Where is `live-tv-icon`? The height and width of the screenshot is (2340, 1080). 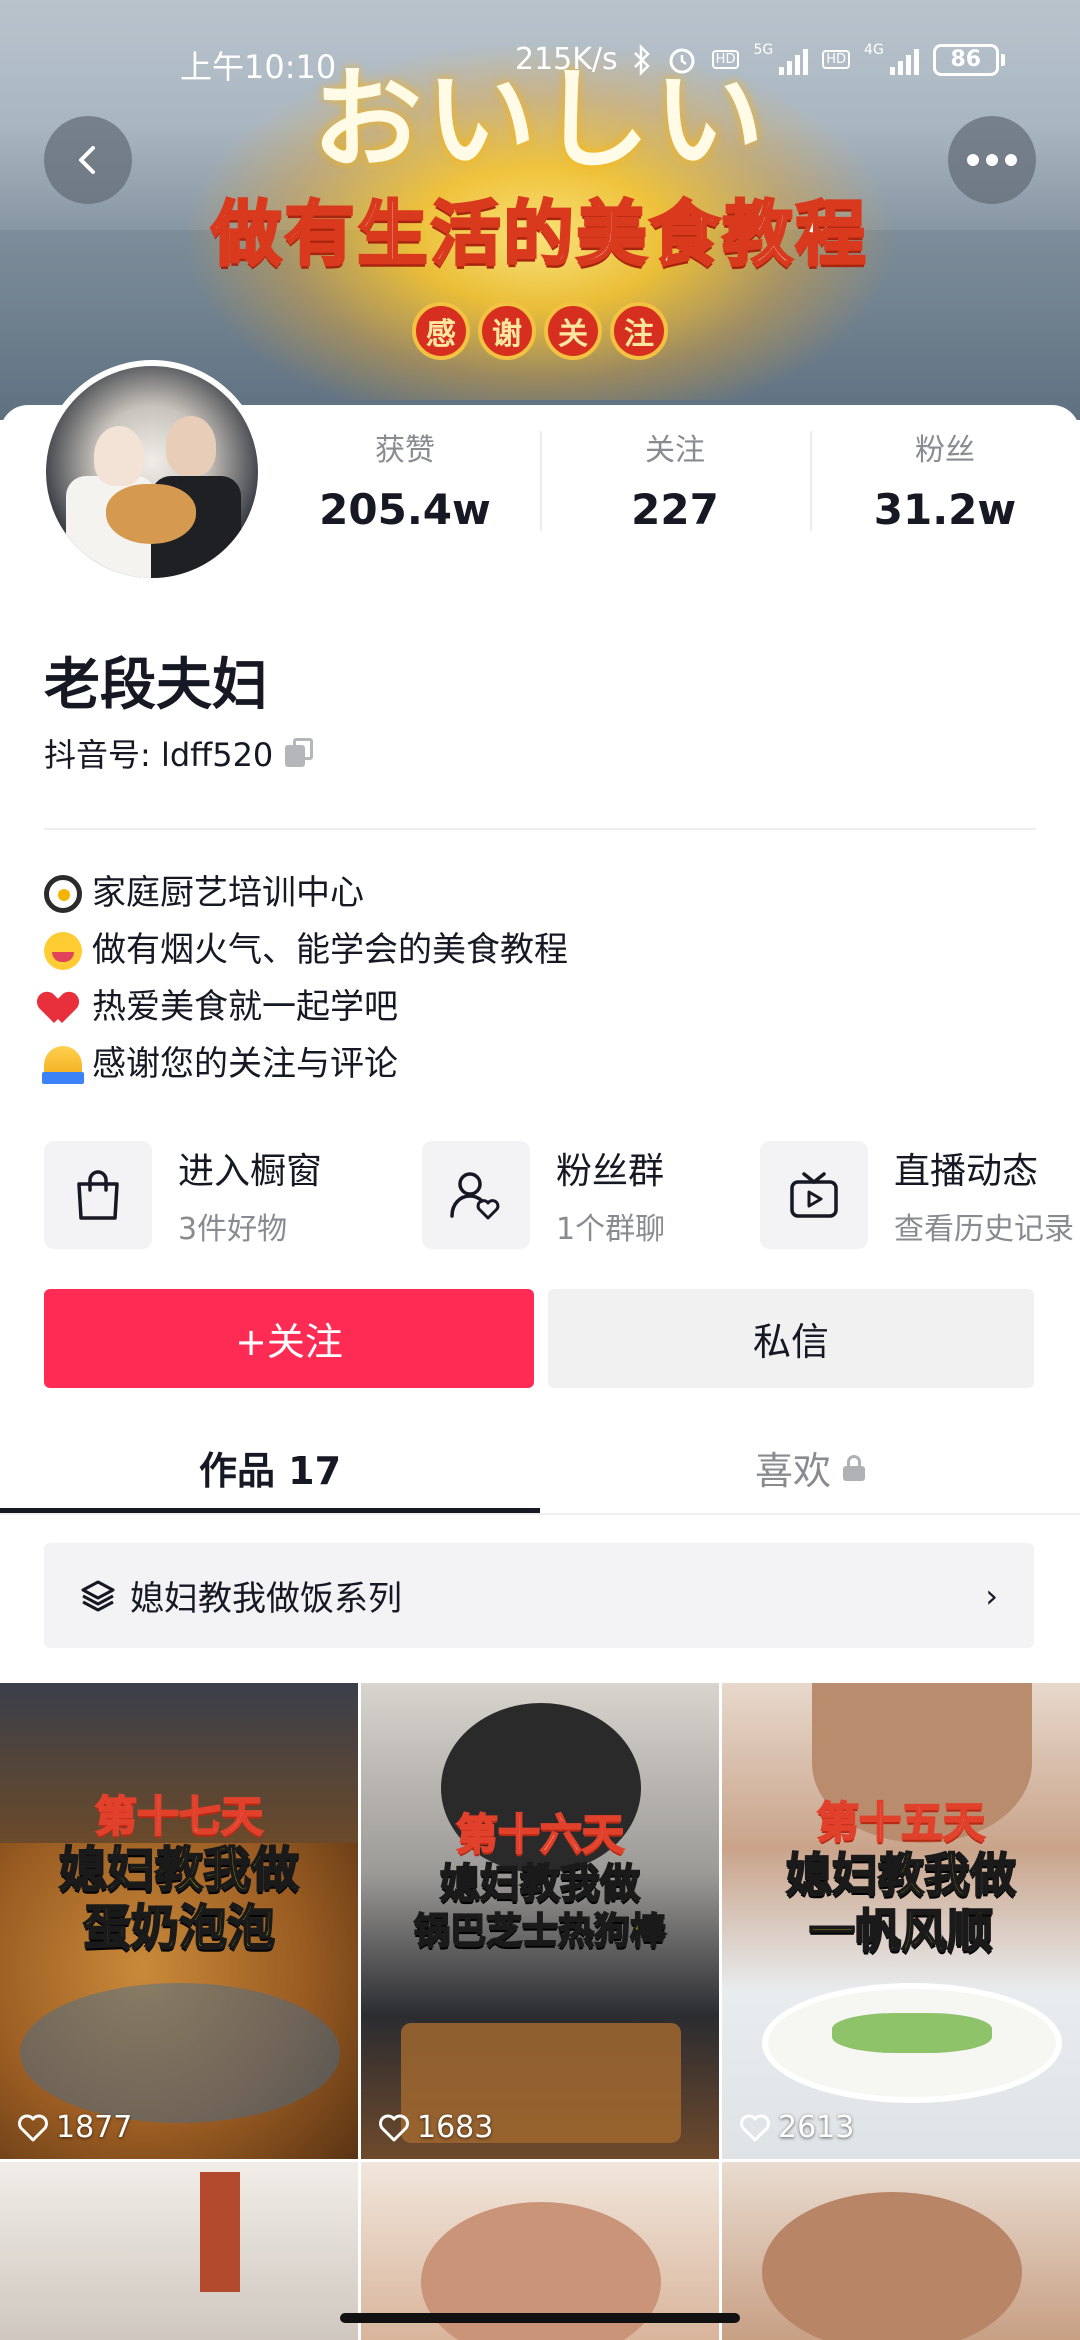
live-tv-icon is located at coordinates (814, 1195).